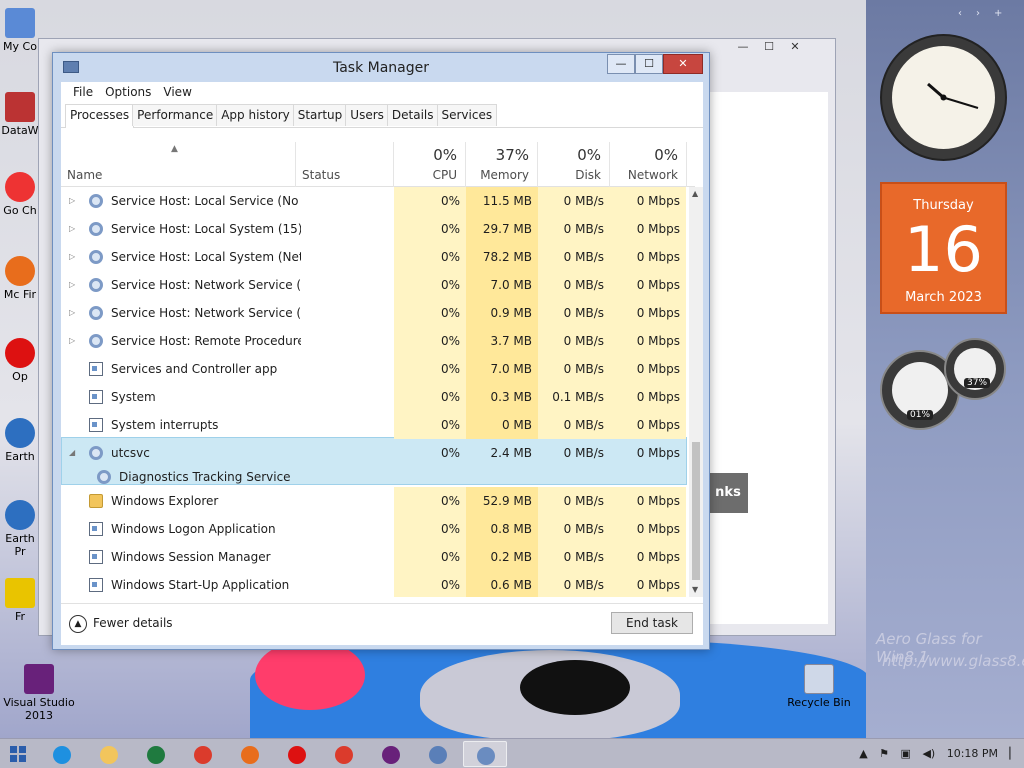 This screenshot has width=1024, height=768. I want to click on desktop-icon-dataw: DataW, so click(20, 114).